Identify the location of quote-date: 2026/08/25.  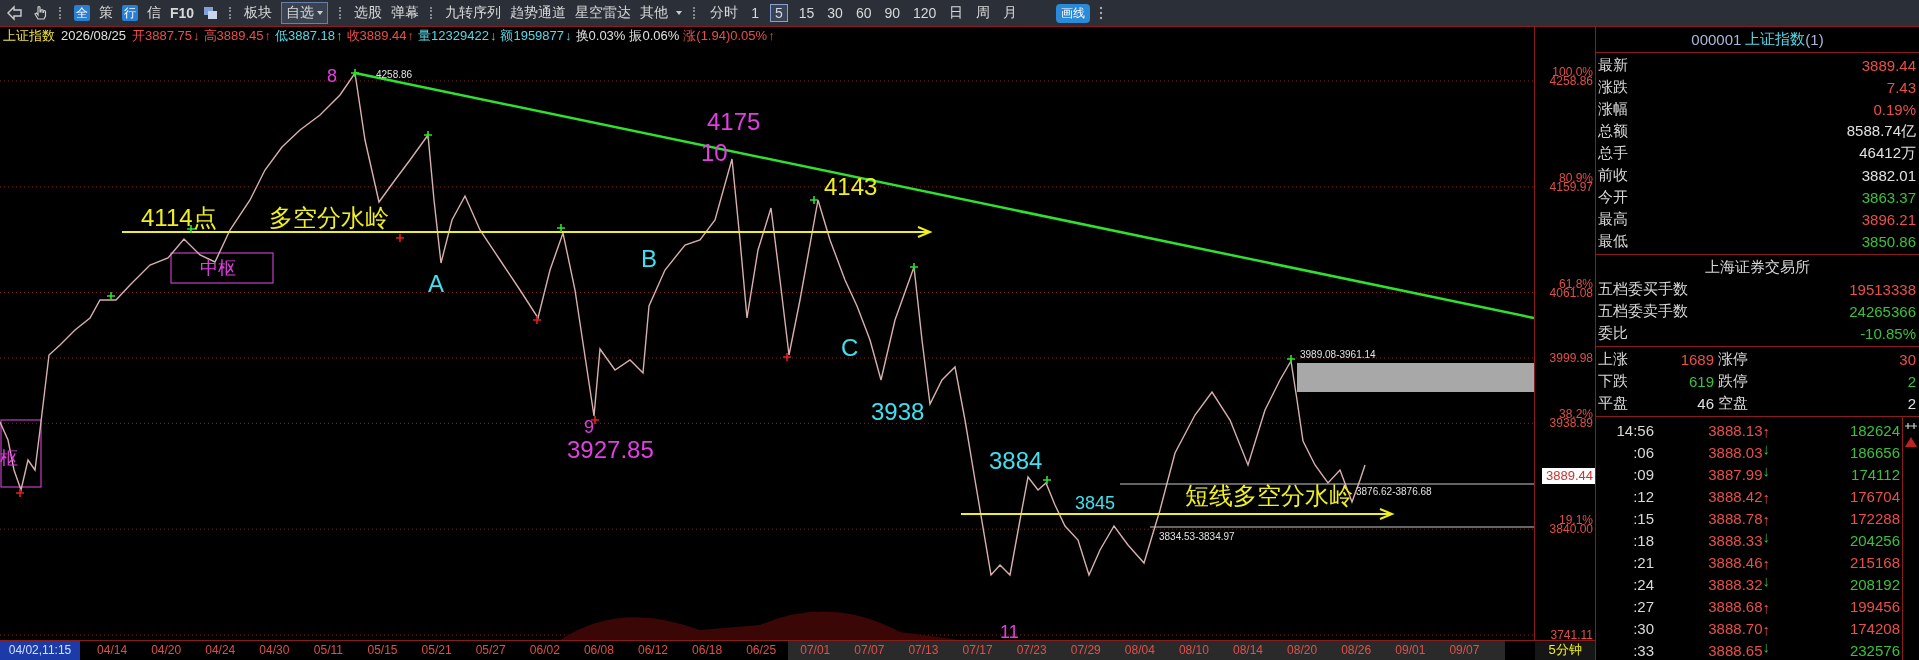
(94, 36).